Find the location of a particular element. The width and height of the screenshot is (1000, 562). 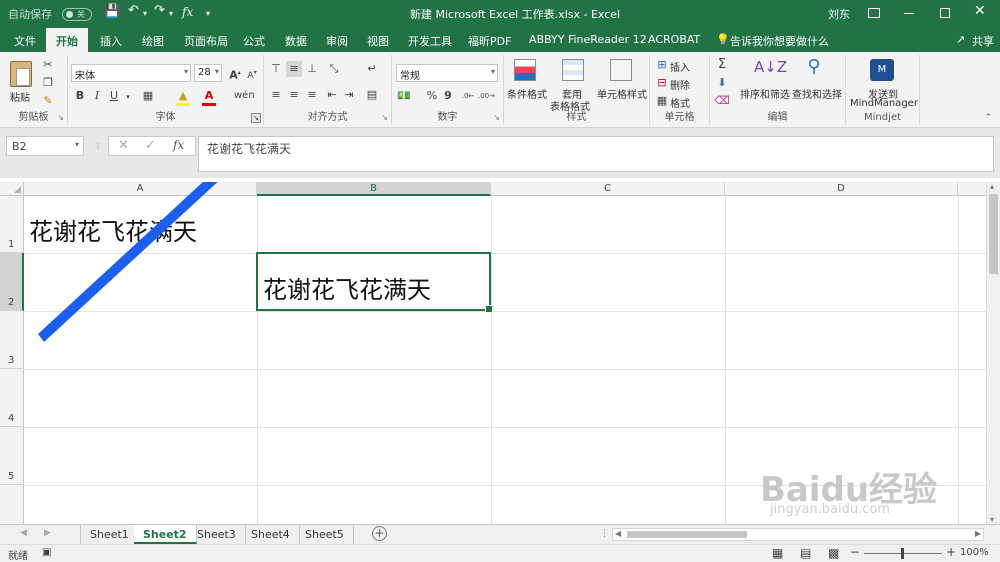

redo-icon: ↷ is located at coordinates (159, 10).